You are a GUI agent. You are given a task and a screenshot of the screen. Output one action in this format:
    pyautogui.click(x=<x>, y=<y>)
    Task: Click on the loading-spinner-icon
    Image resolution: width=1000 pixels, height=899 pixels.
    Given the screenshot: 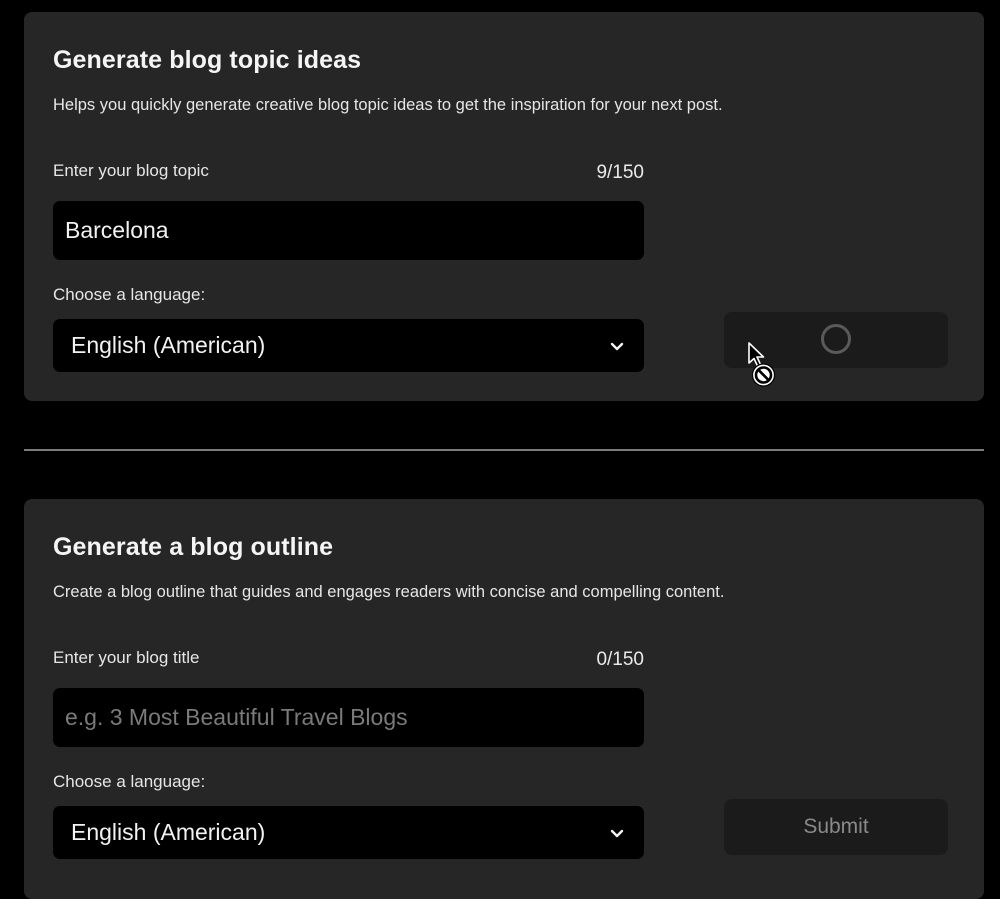 What is the action you would take?
    pyautogui.click(x=836, y=339)
    